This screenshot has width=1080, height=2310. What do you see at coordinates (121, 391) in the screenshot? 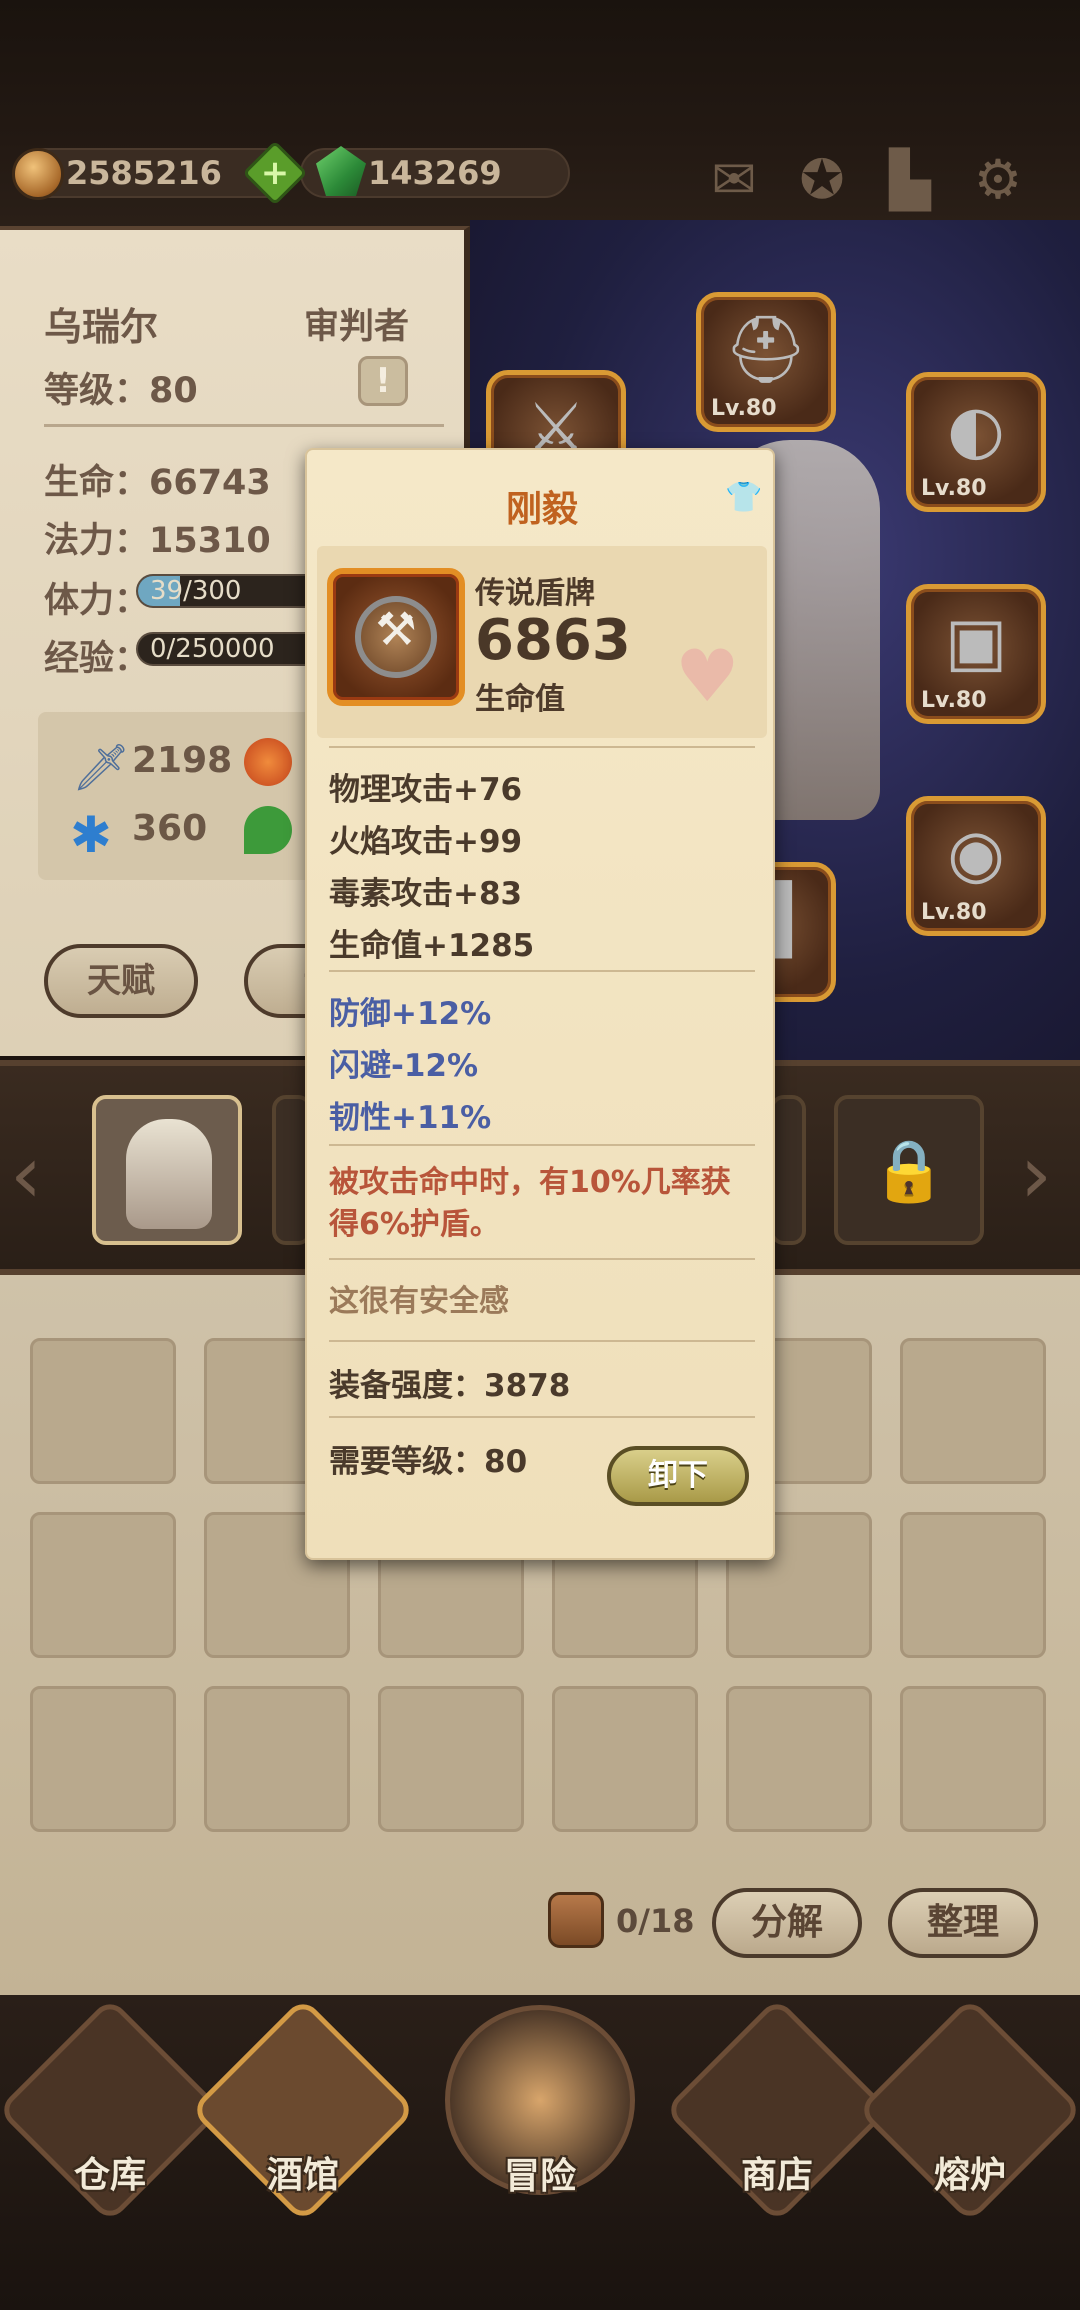
I see `hero-level: 等级：80` at bounding box center [121, 391].